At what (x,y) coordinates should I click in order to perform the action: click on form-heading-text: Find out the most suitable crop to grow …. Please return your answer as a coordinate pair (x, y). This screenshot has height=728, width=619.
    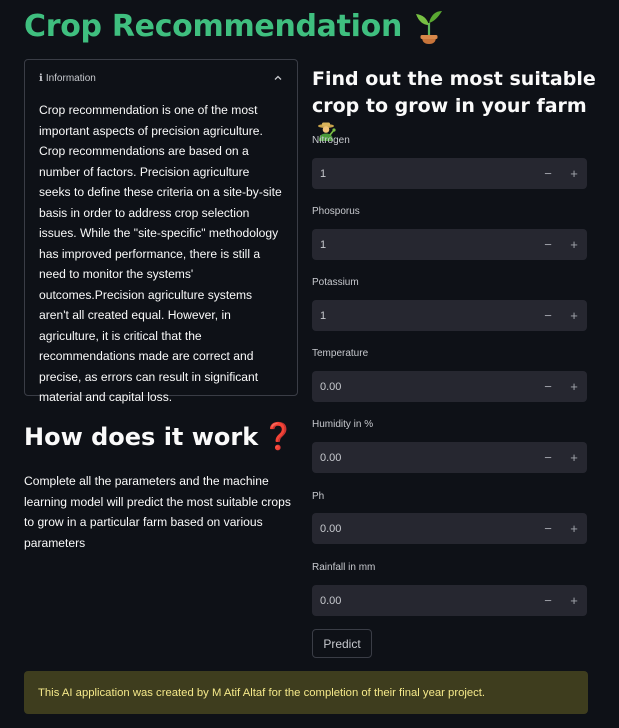
    Looking at the image, I should click on (454, 92).